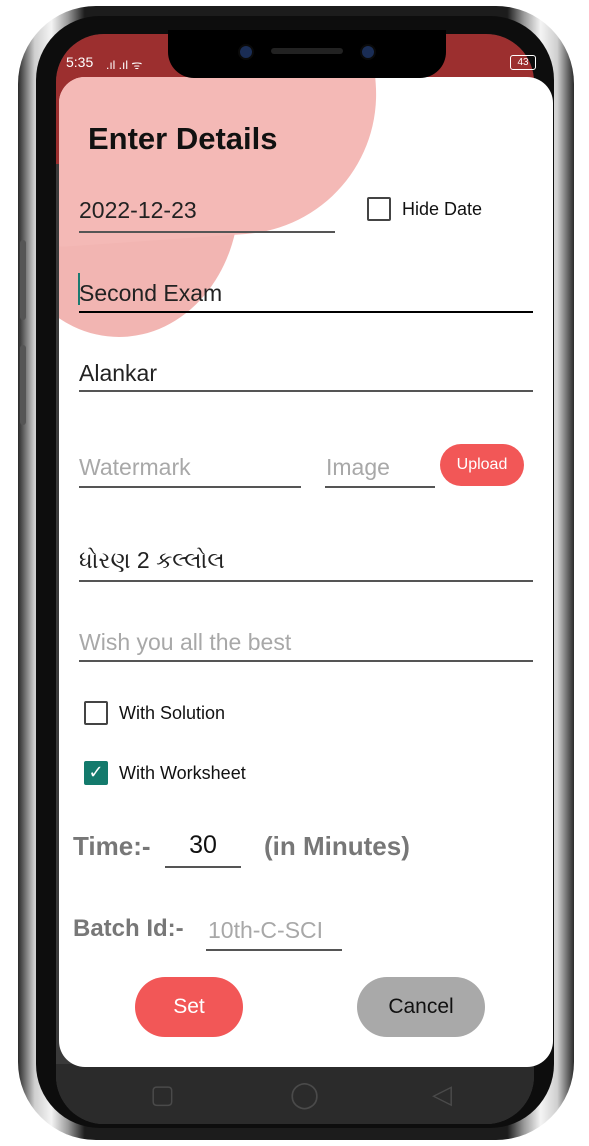  I want to click on date-field: 2022-12-23, so click(138, 210).